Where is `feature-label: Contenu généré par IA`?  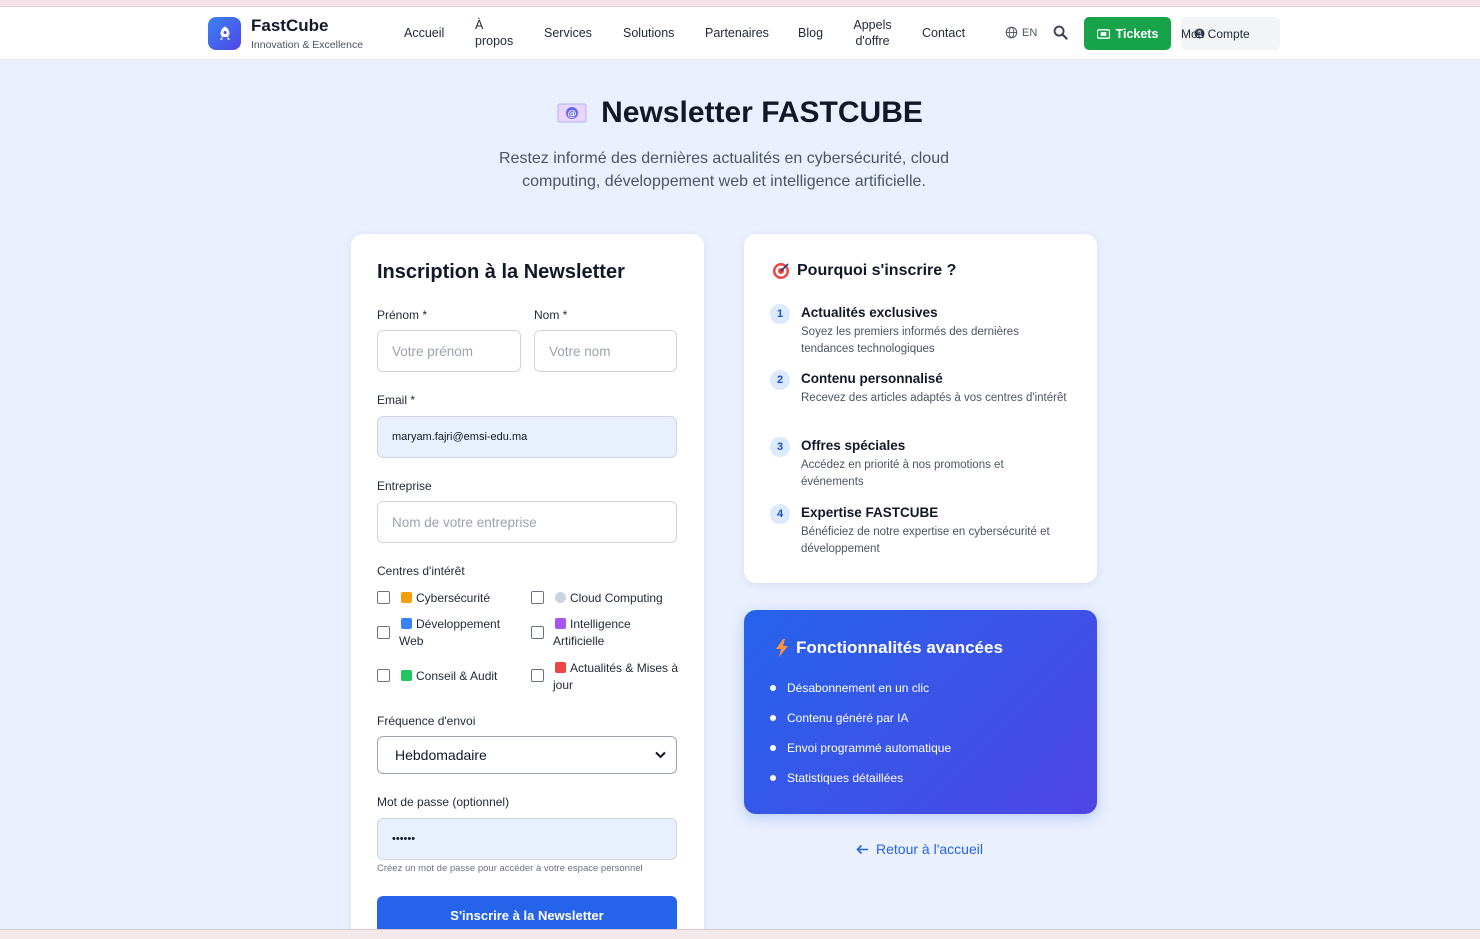
feature-label: Contenu généré par IA is located at coordinates (848, 718).